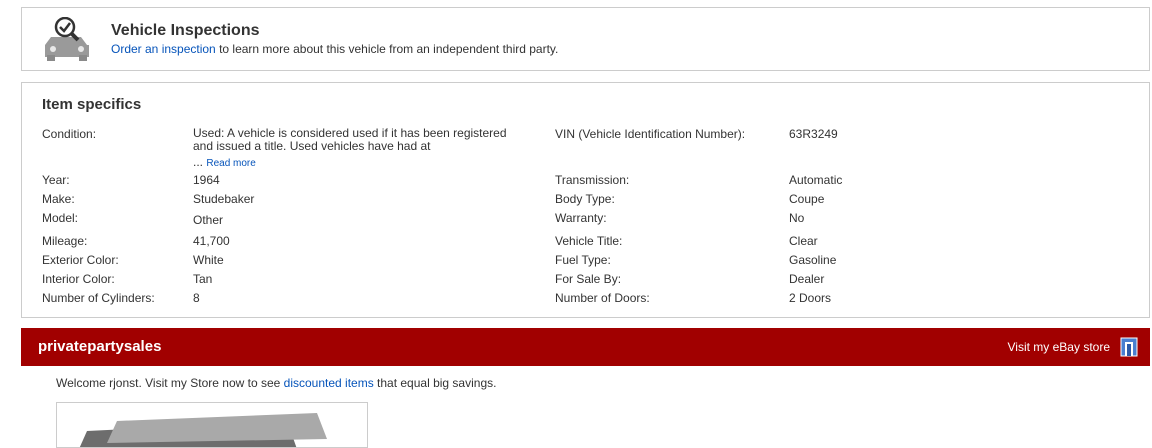  What do you see at coordinates (810, 298) in the screenshot?
I see `spec-value-doors: 2 Doors` at bounding box center [810, 298].